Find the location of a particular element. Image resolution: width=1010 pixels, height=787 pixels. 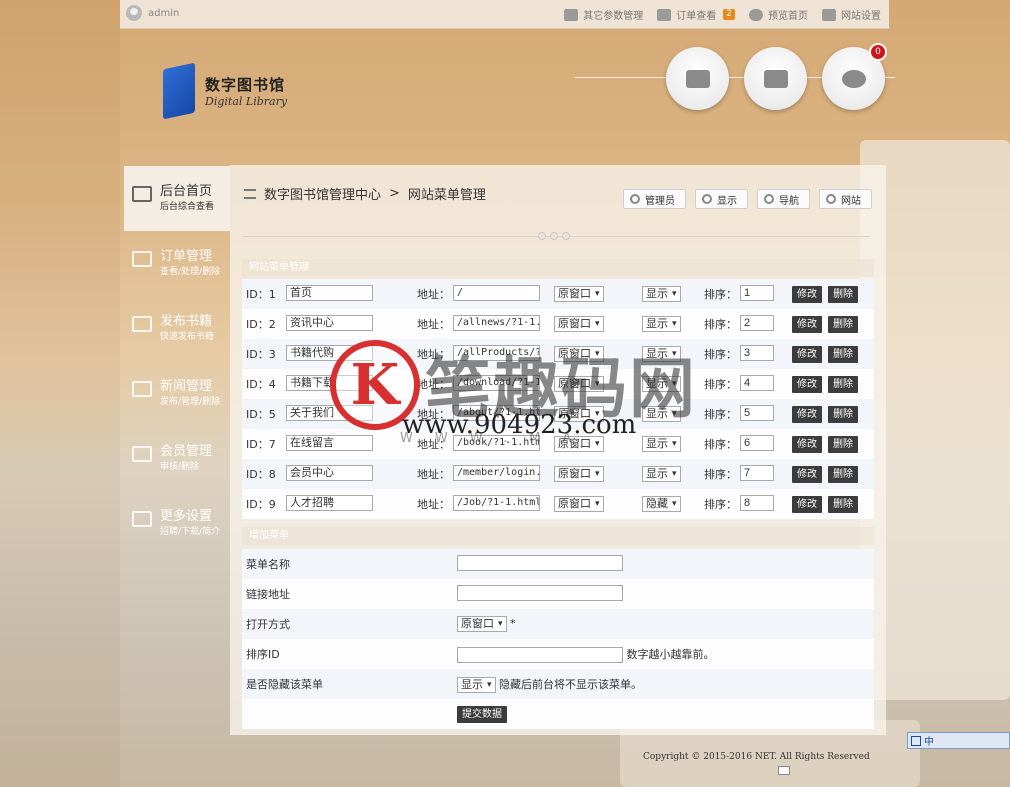

book-icon is located at coordinates (142, 389).